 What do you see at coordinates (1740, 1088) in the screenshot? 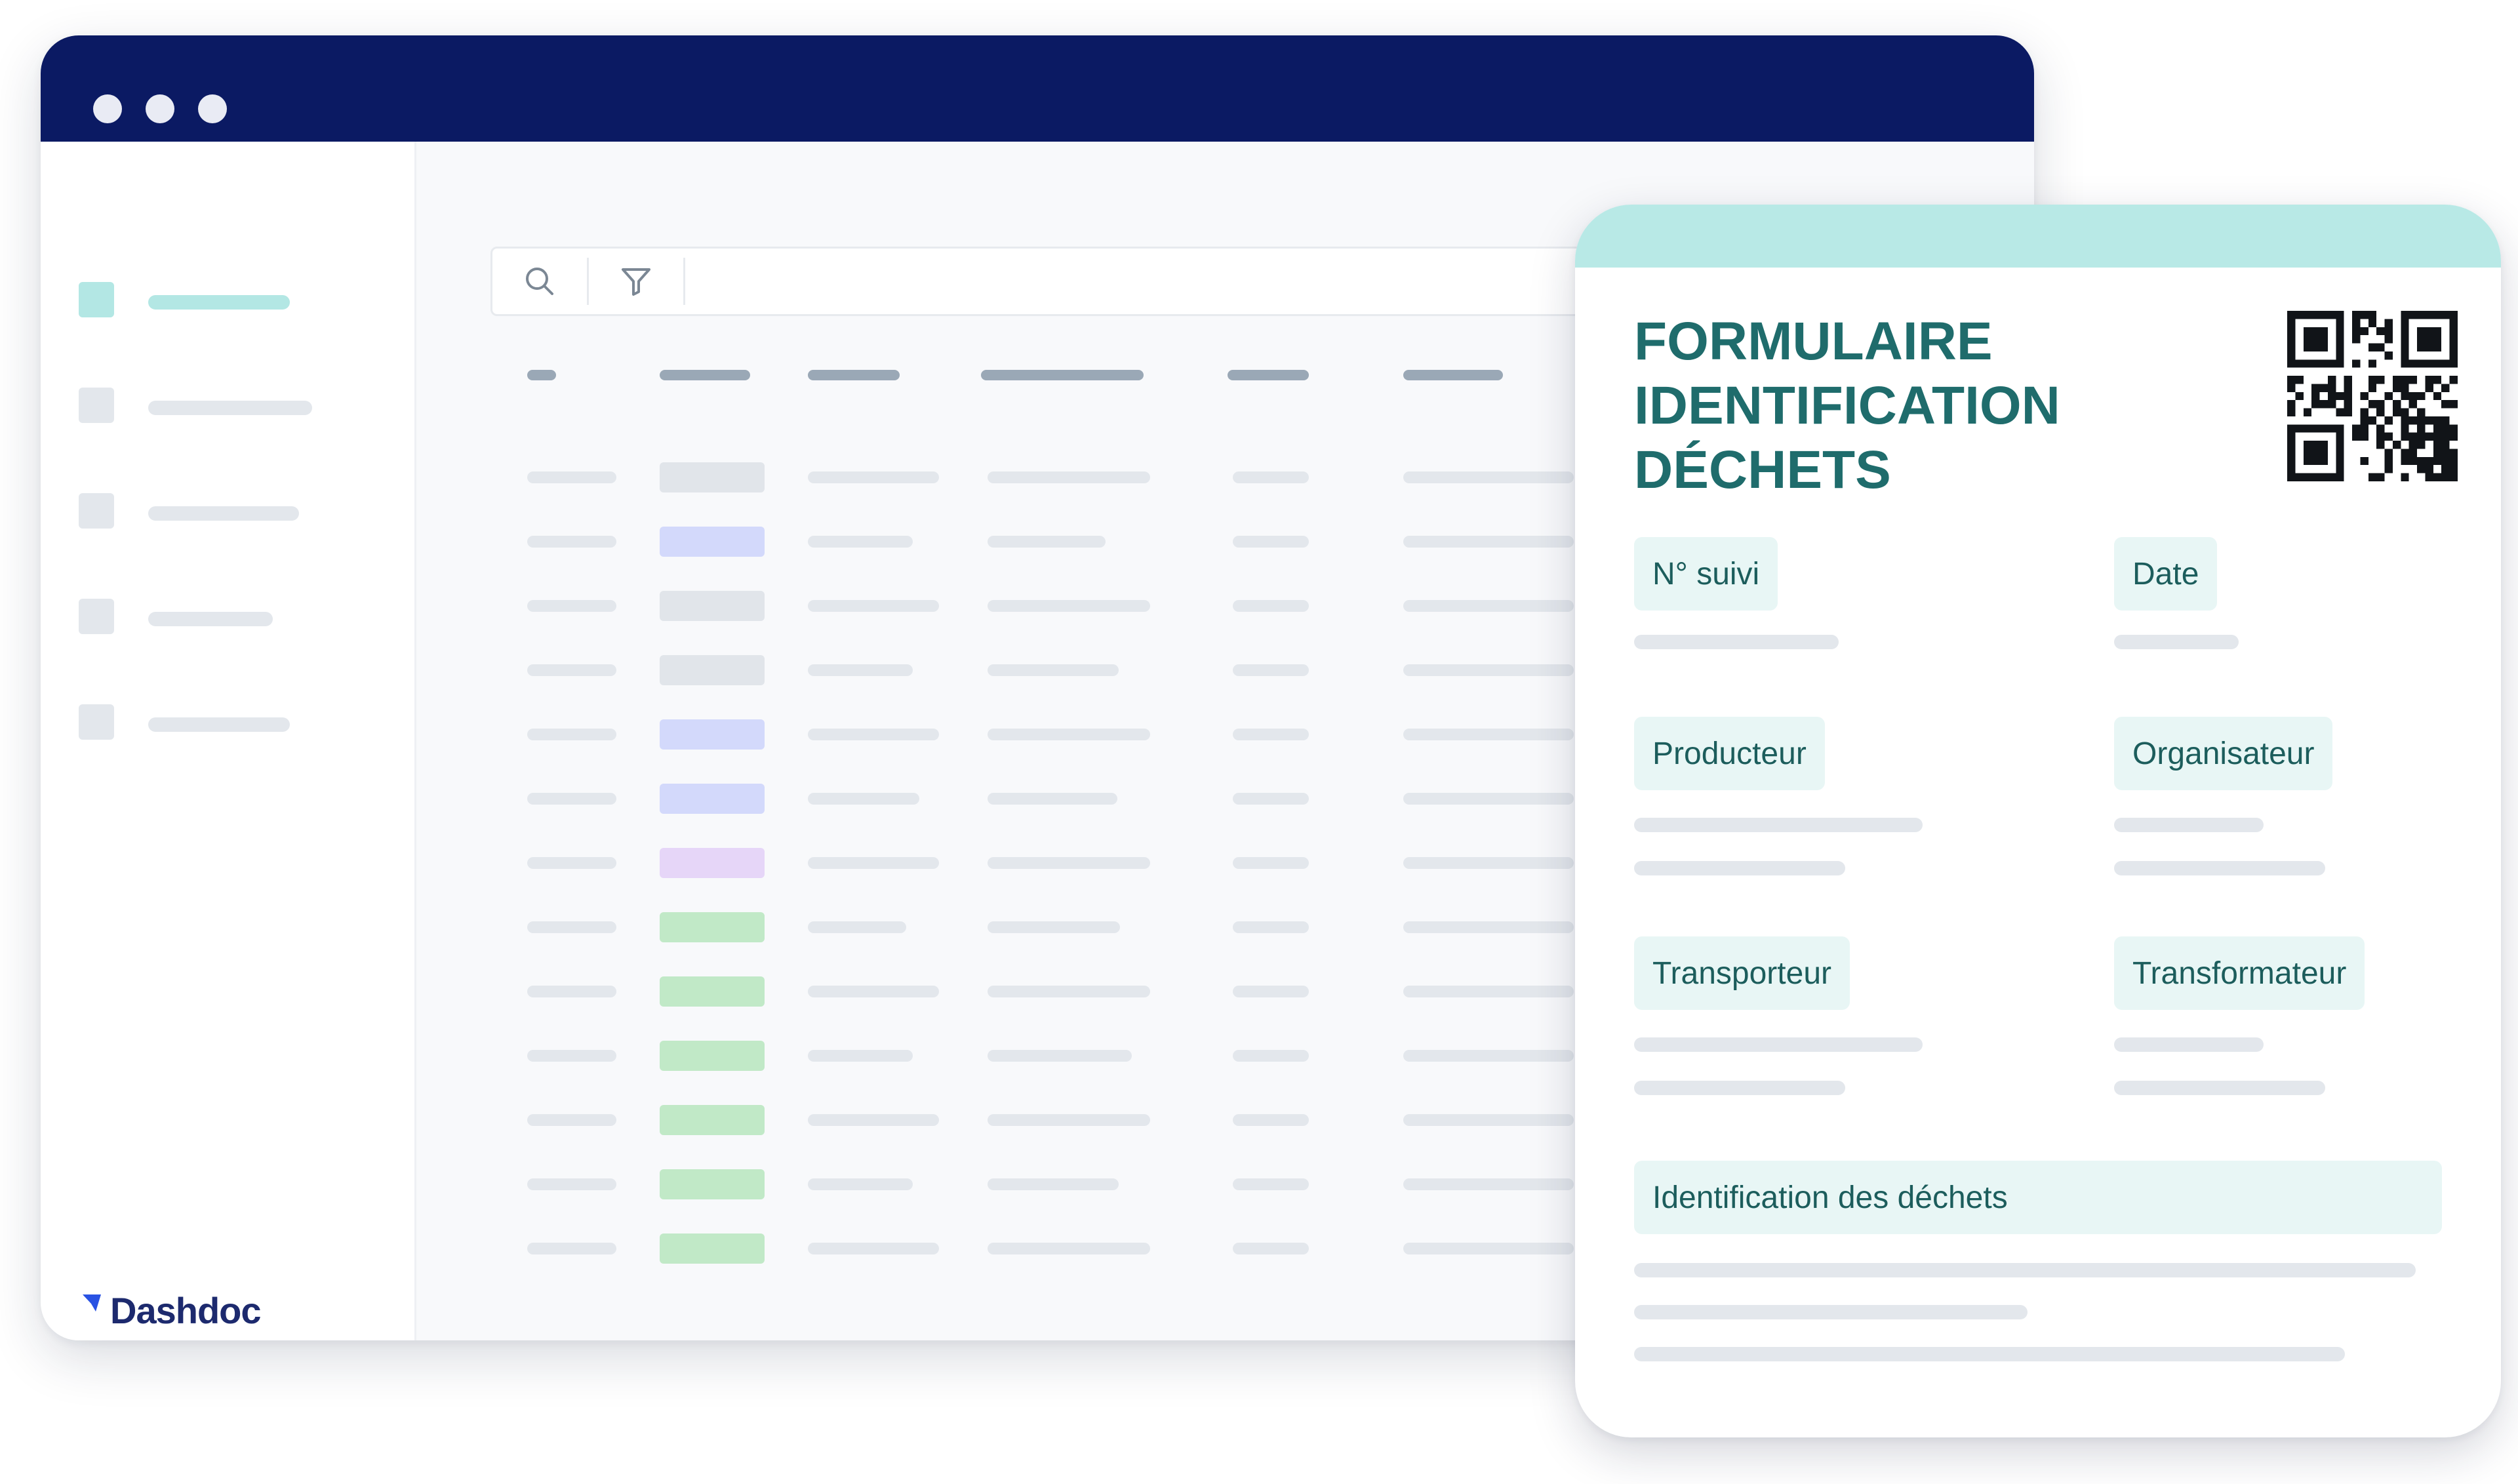
I see `carrier-value-line` at bounding box center [1740, 1088].